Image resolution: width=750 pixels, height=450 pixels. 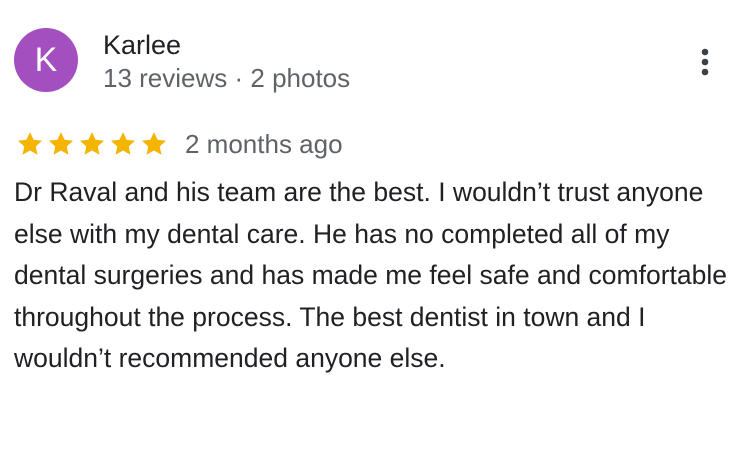 I want to click on rating-row: 2 months ago, so click(x=179, y=144).